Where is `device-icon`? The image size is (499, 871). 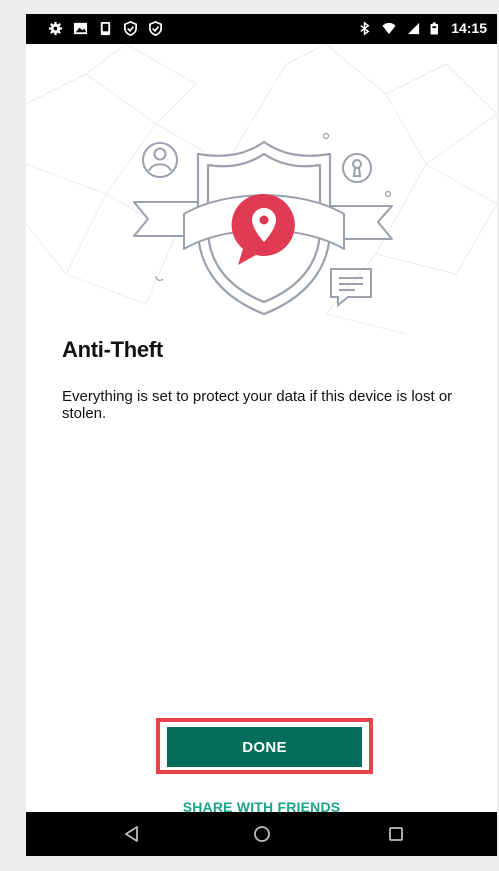 device-icon is located at coordinates (105, 28).